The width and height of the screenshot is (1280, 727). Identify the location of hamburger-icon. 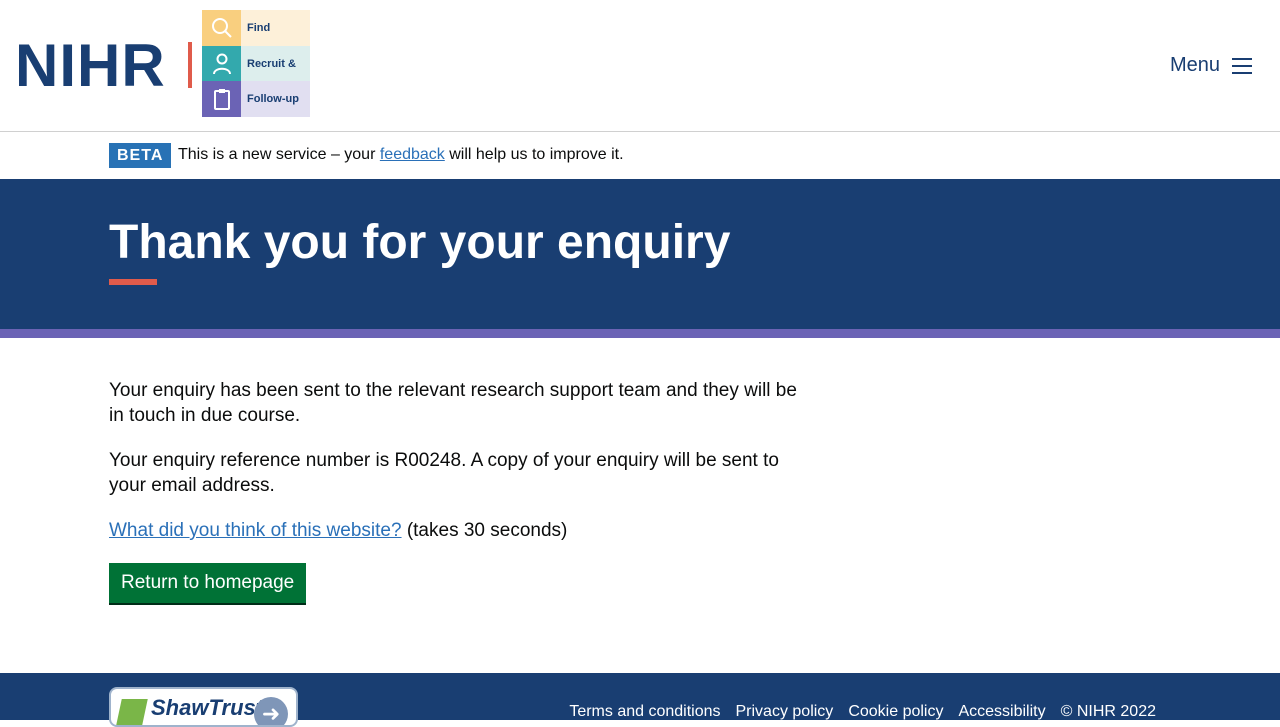
(1242, 65).